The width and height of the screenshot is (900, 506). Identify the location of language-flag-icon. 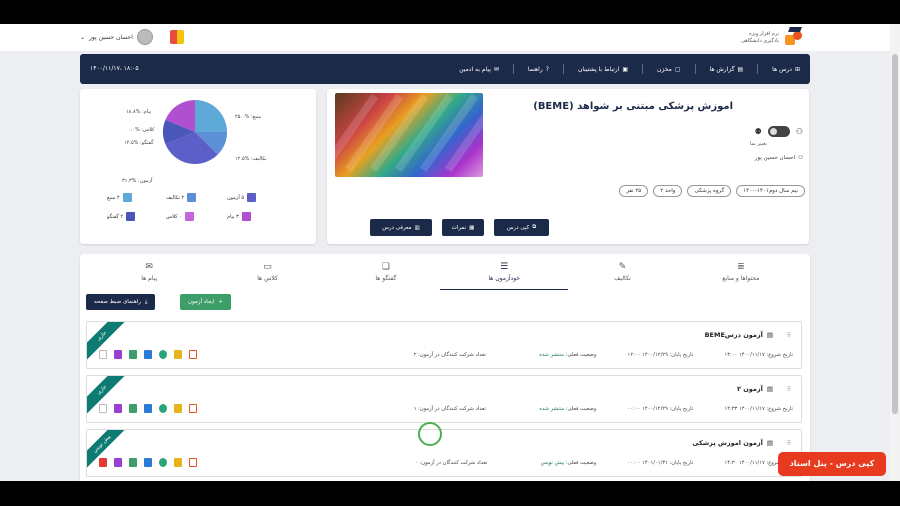
(177, 37).